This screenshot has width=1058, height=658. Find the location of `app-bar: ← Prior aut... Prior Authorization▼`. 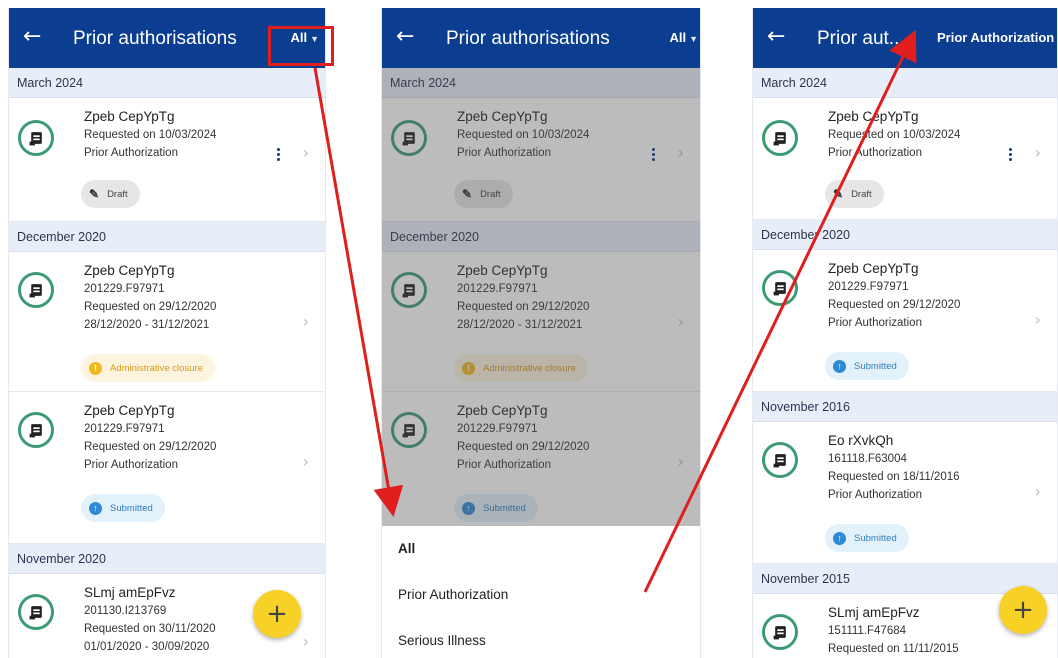

app-bar: ← Prior aut... Prior Authorization▼ is located at coordinates (905, 38).